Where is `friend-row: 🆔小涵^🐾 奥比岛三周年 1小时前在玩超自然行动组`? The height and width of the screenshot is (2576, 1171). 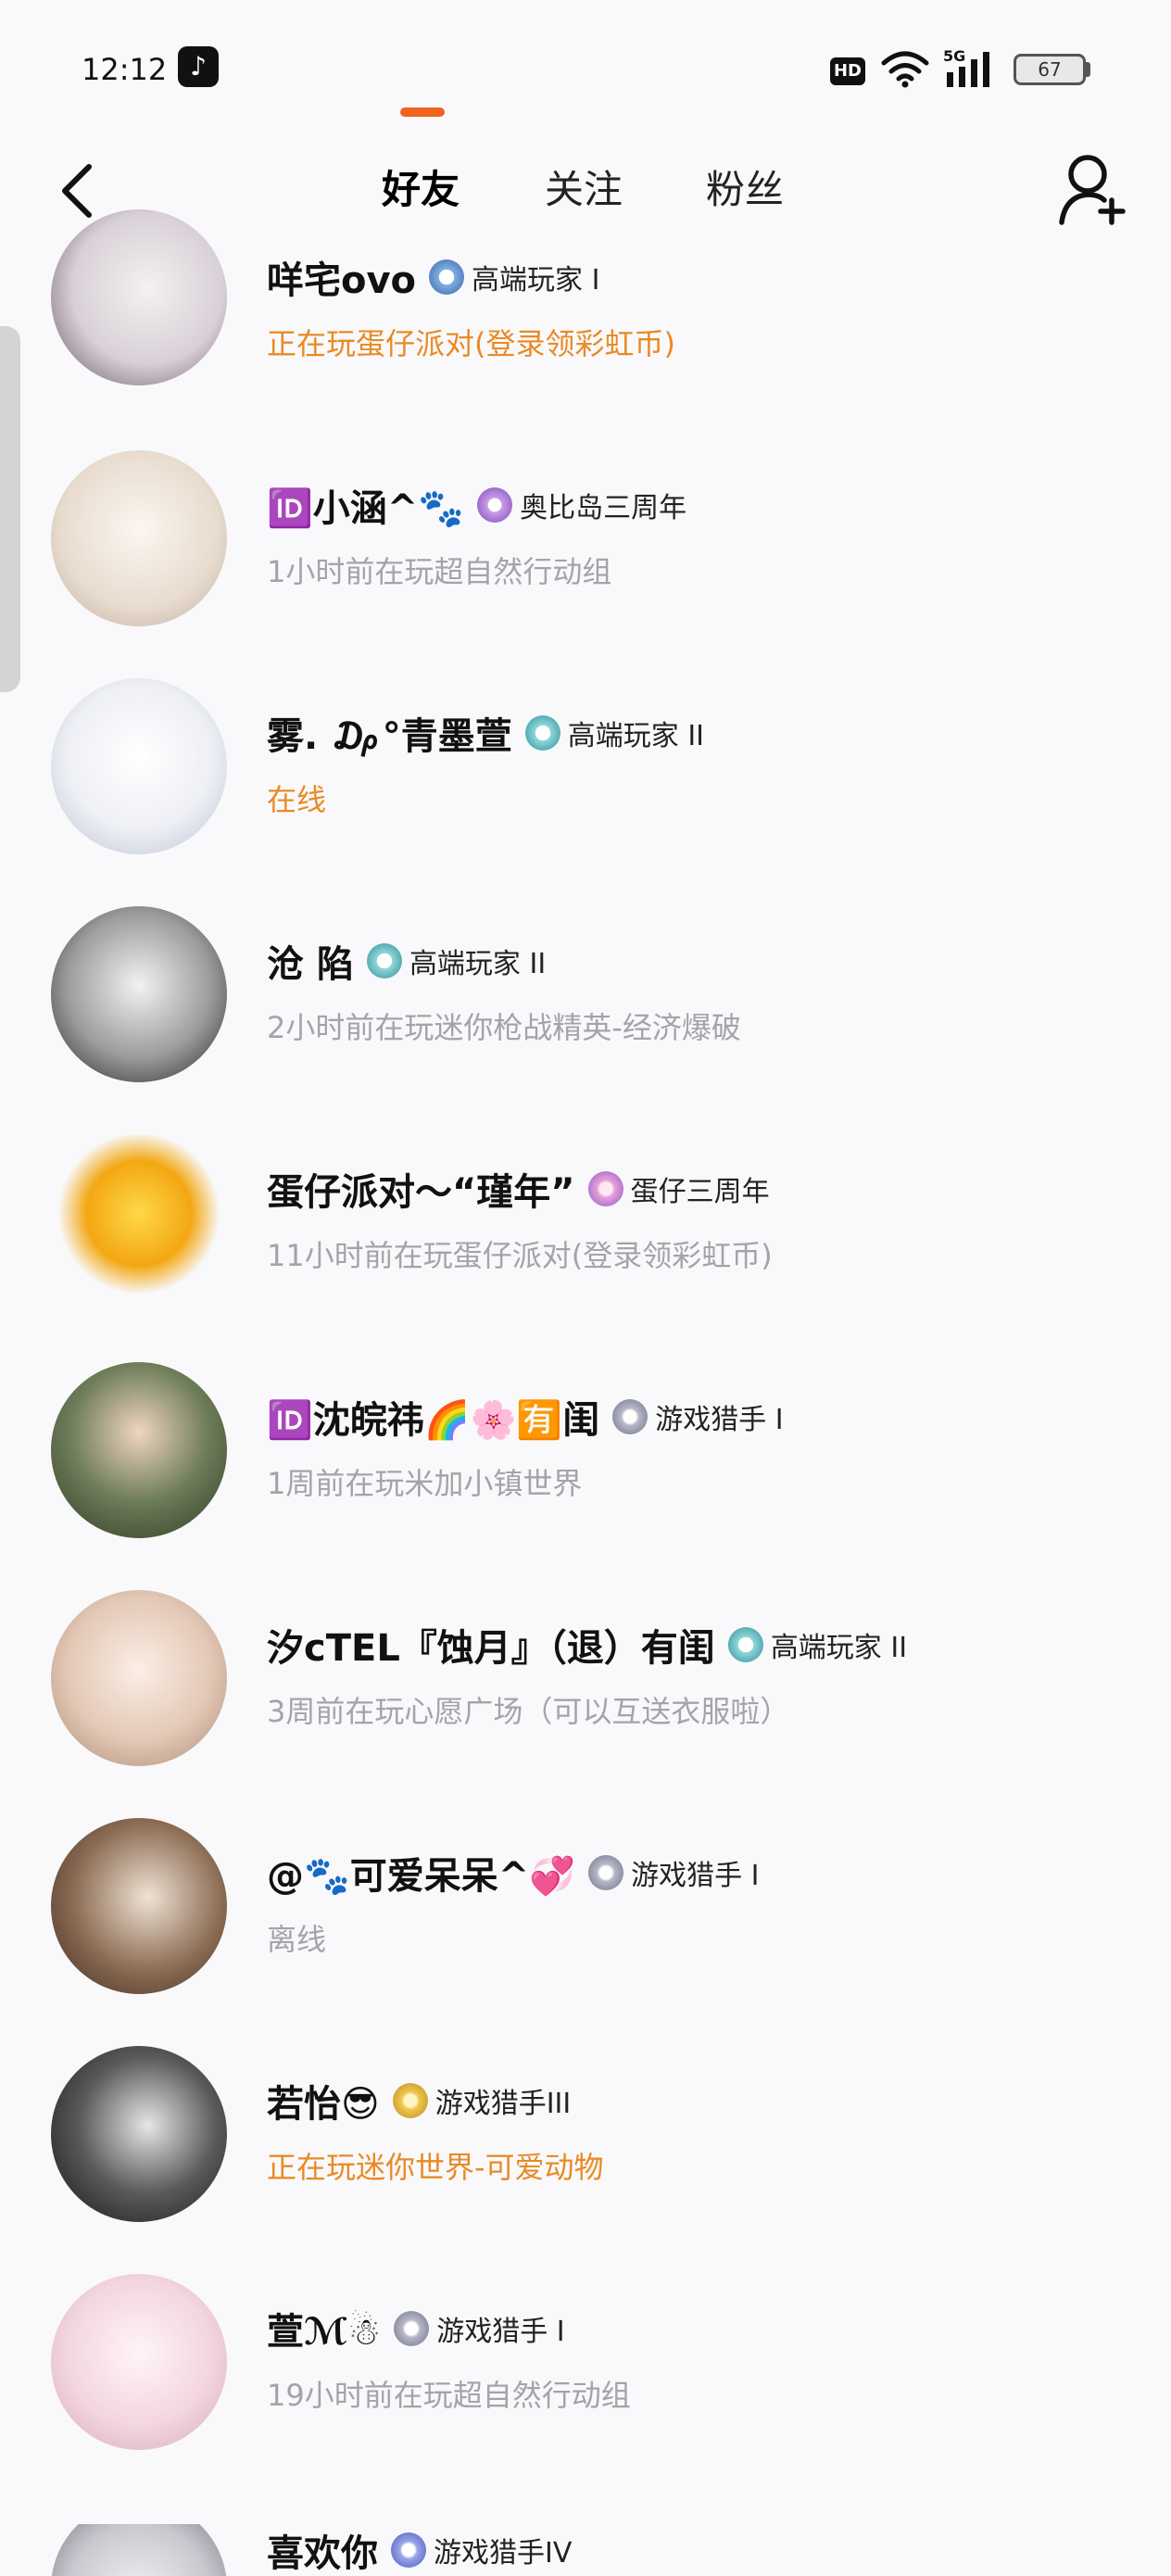
friend-row: 🆔小涵^🐾 奥比岛三周年 1小时前在玩超自然行动组 is located at coordinates (585, 577).